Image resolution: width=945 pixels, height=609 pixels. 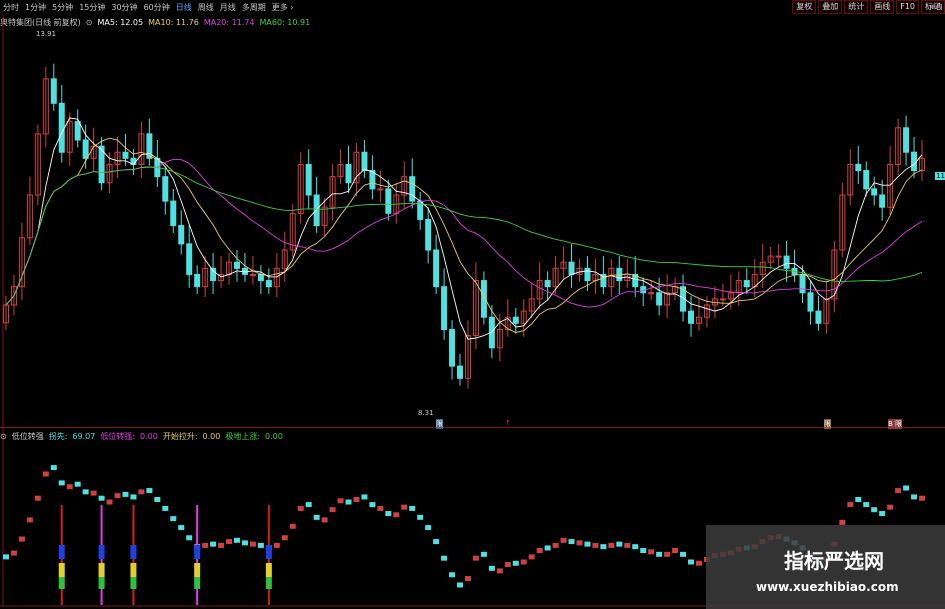 What do you see at coordinates (211, 436) in the screenshot?
I see `indicator-line-2-value: 0.00` at bounding box center [211, 436].